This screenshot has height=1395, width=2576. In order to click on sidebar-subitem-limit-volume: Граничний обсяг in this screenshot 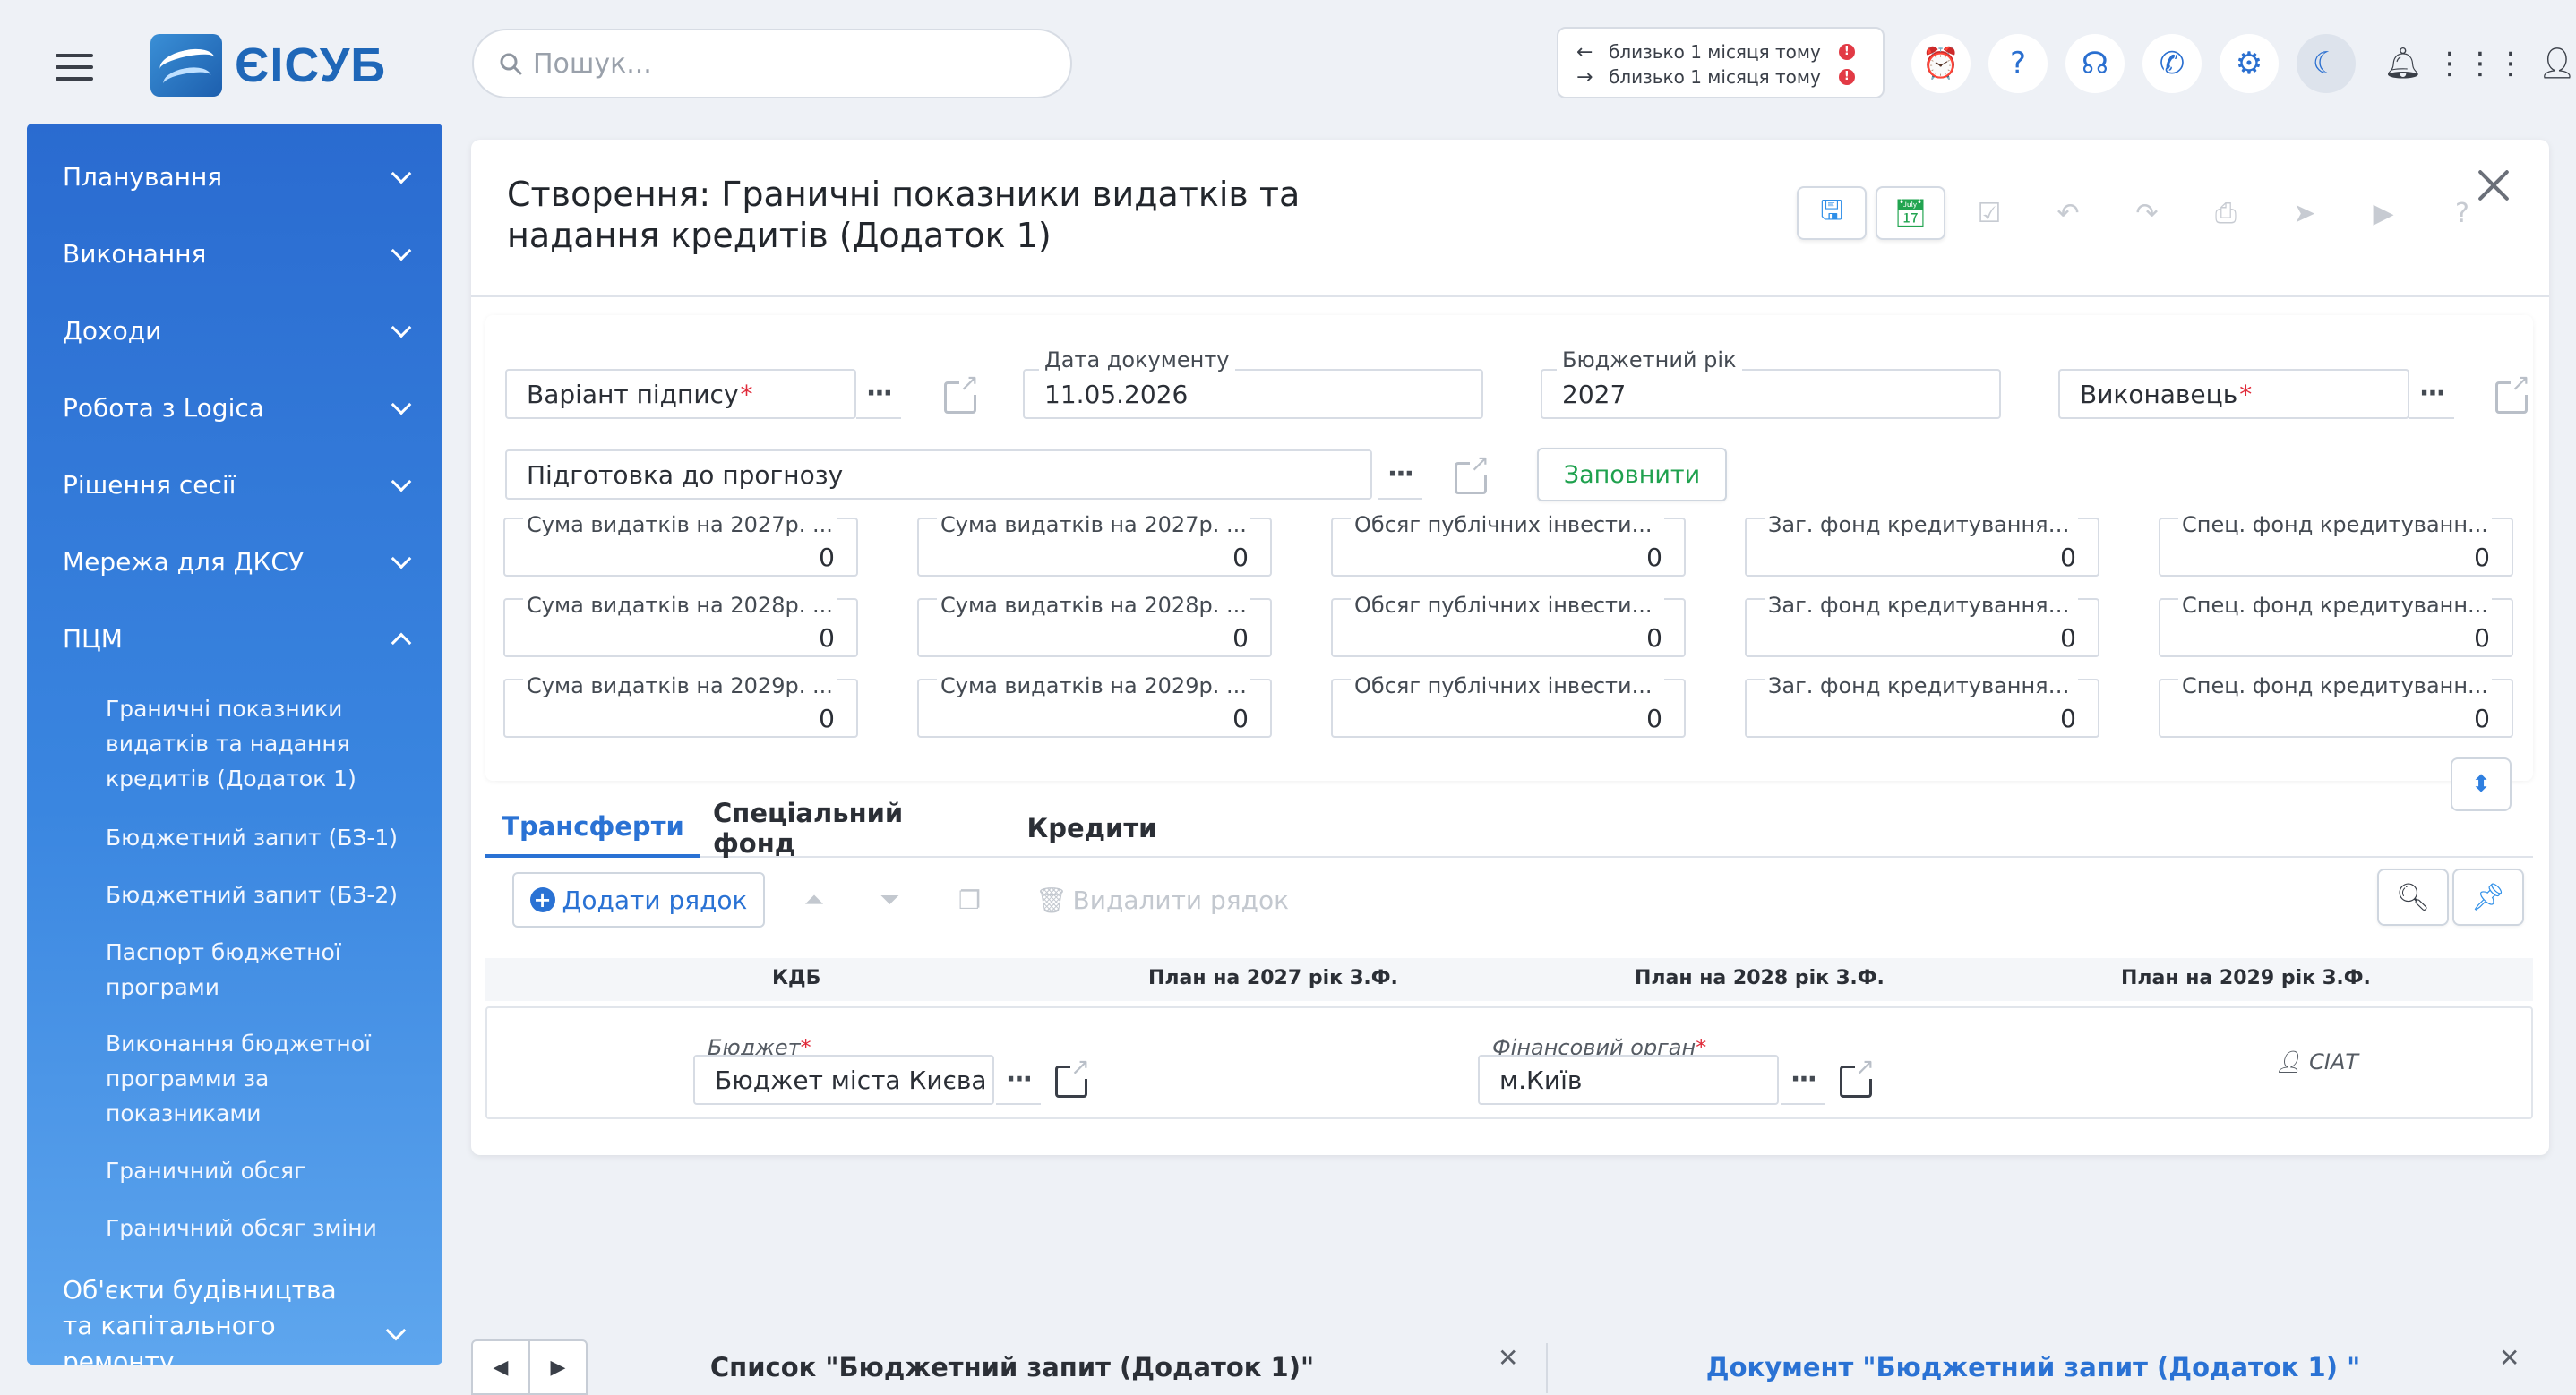, I will do `click(258, 1170)`.